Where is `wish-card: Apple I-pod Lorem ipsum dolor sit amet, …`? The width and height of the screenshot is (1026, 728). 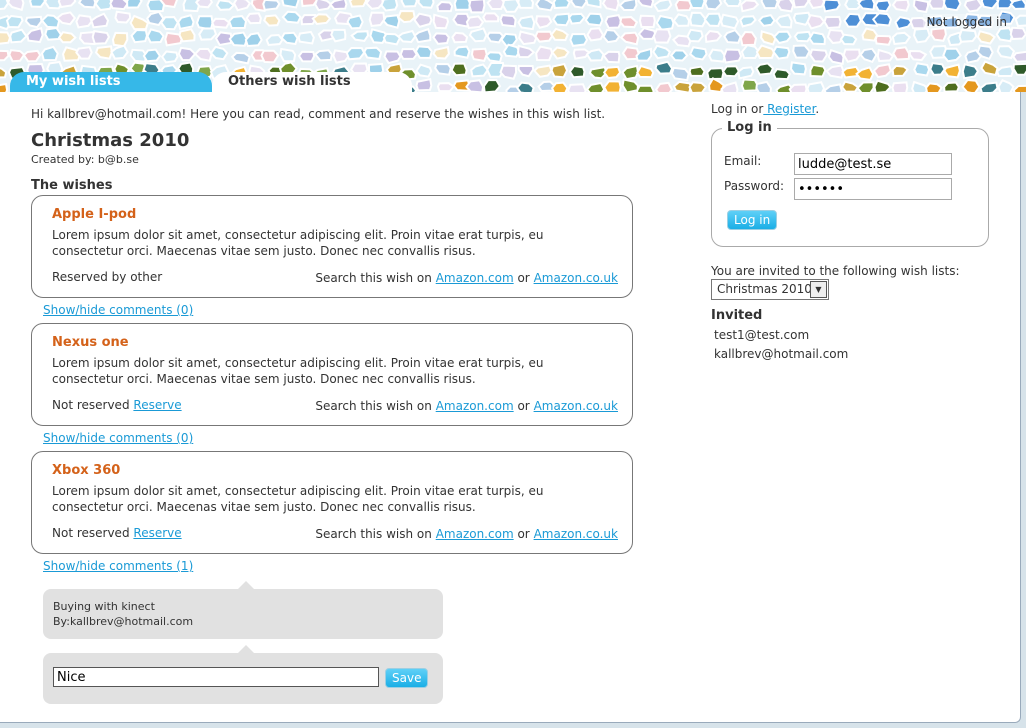
wish-card: Apple I-pod Lorem ipsum dolor sit amet, … is located at coordinates (332, 246).